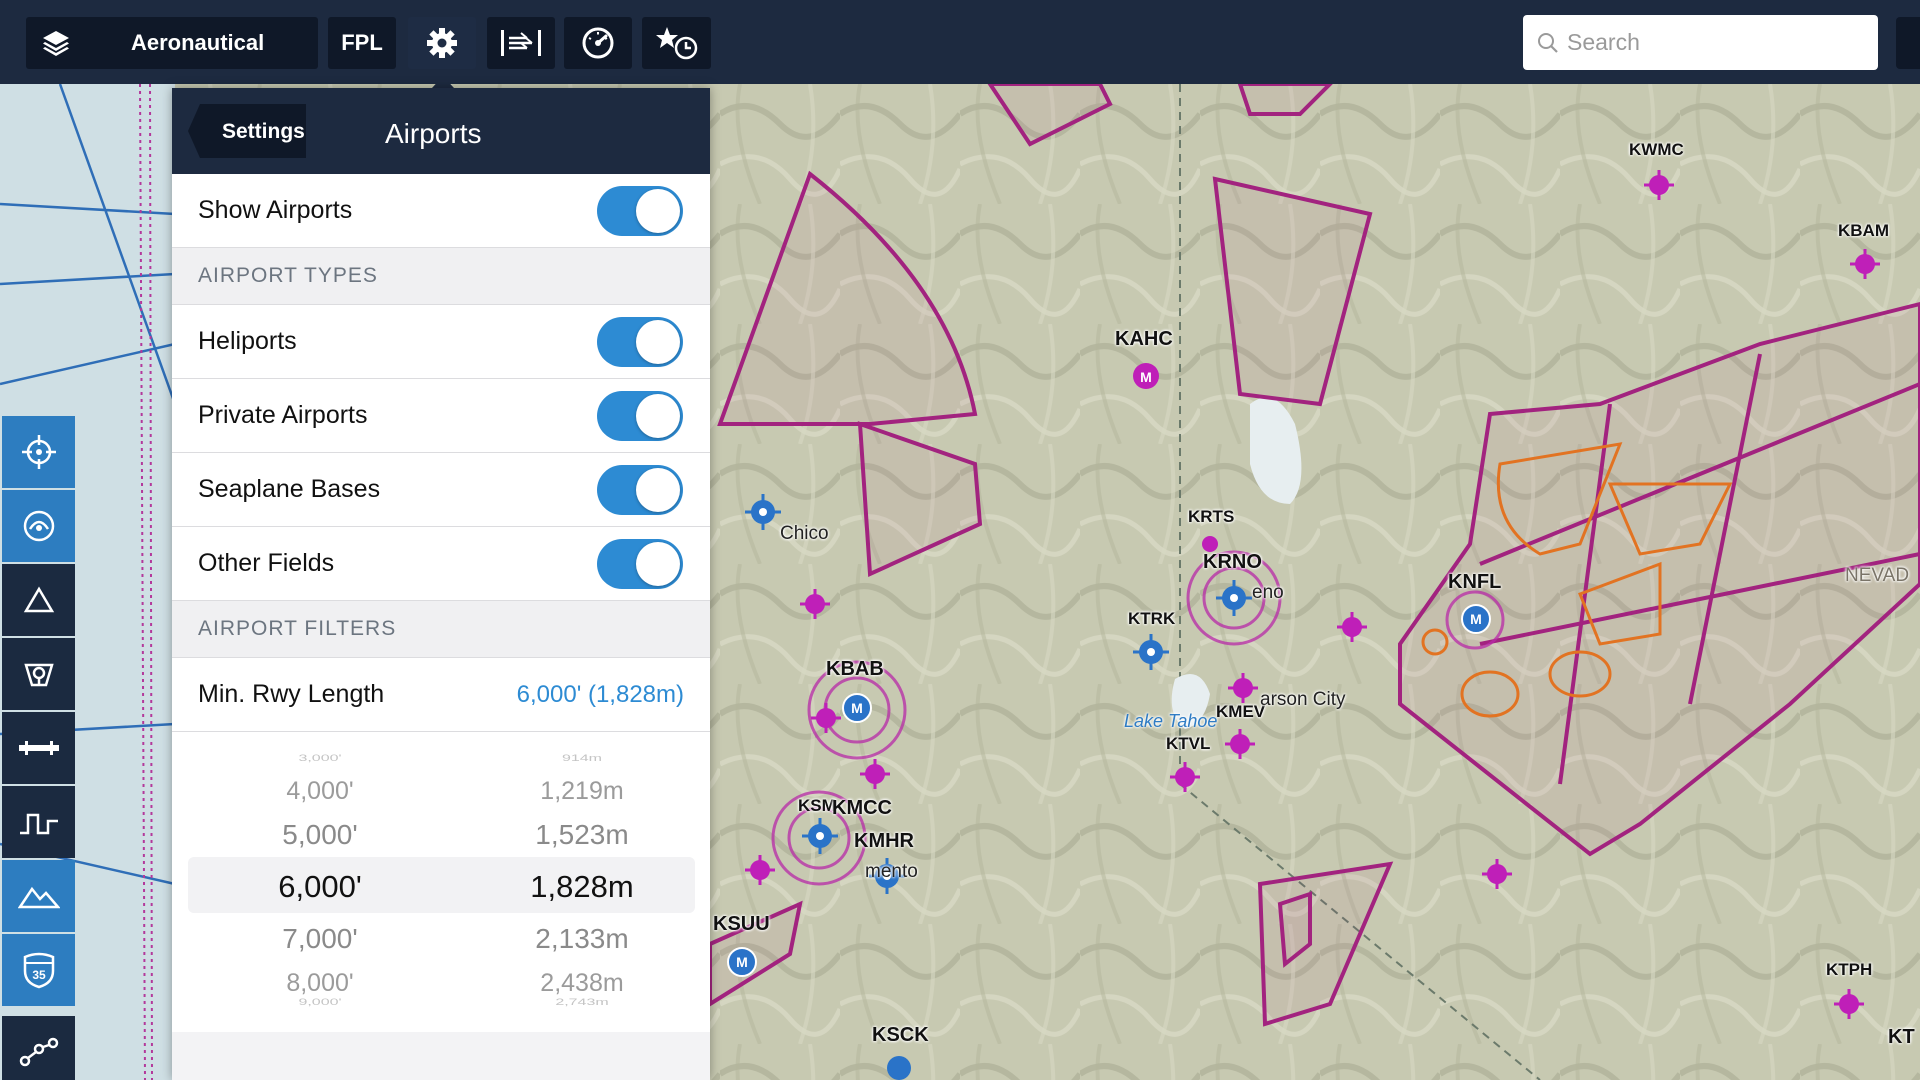 This screenshot has height=1080, width=1920. Describe the element at coordinates (320, 886) in the screenshot. I see `picker-feet: 6,000'` at that location.